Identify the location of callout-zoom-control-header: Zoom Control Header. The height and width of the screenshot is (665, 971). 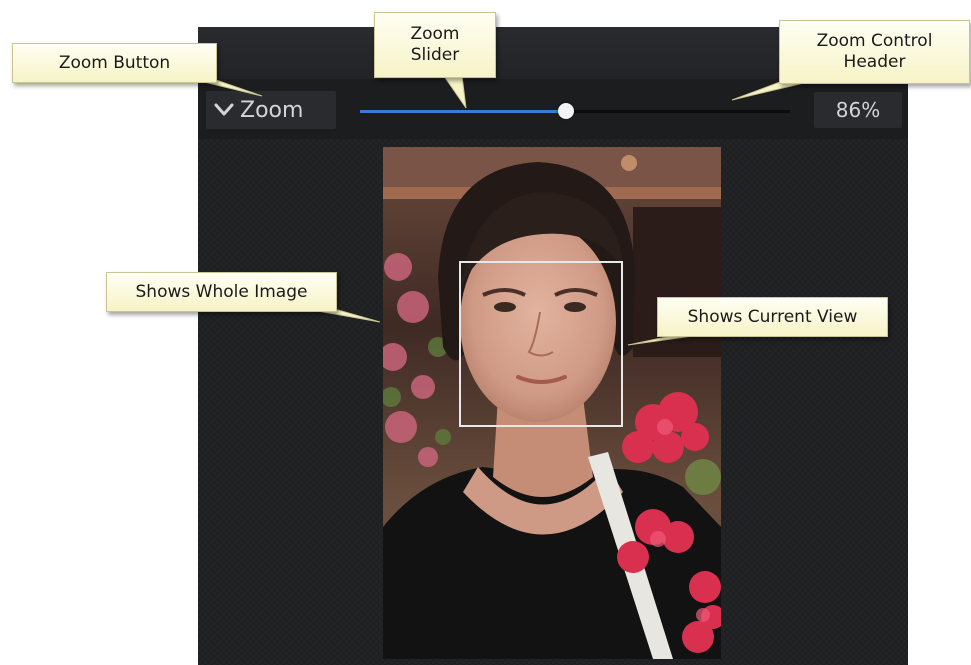
(874, 52).